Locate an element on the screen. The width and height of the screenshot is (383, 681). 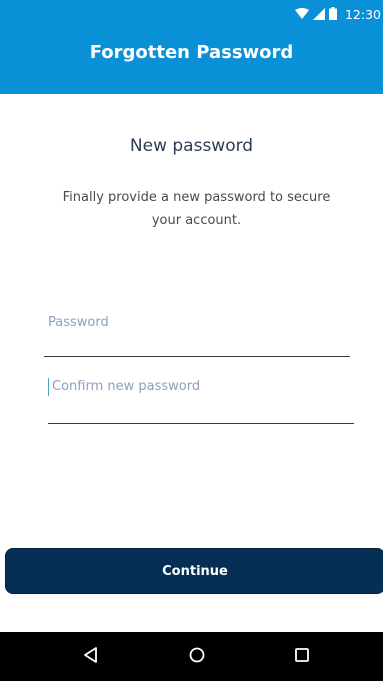
wifi-icon is located at coordinates (301, 14).